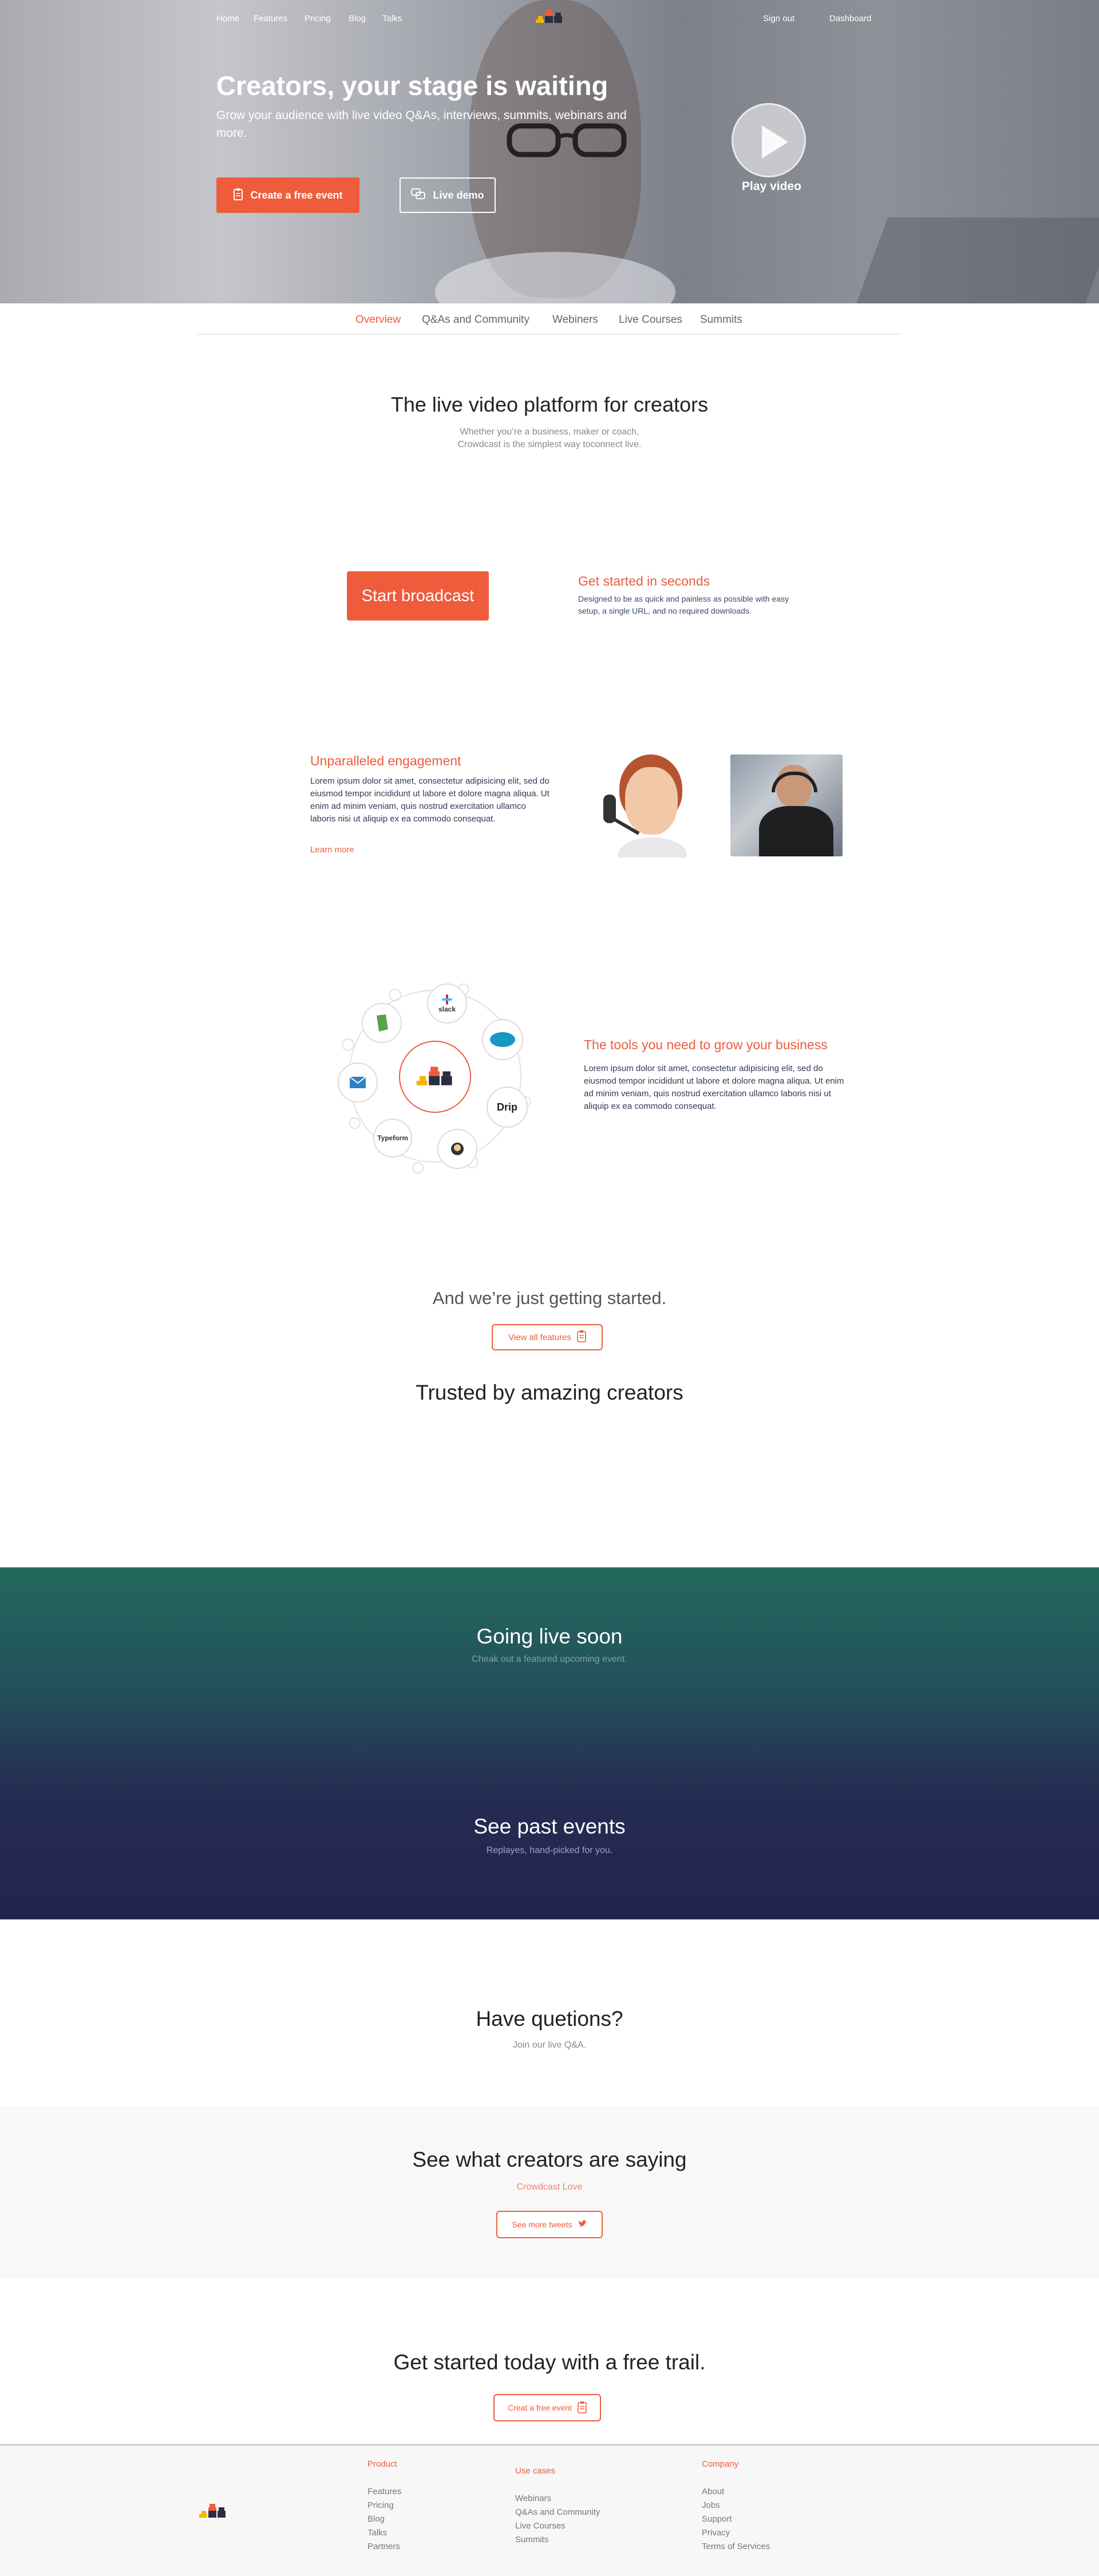  I want to click on hero-photo-laptop, so click(975, 260).